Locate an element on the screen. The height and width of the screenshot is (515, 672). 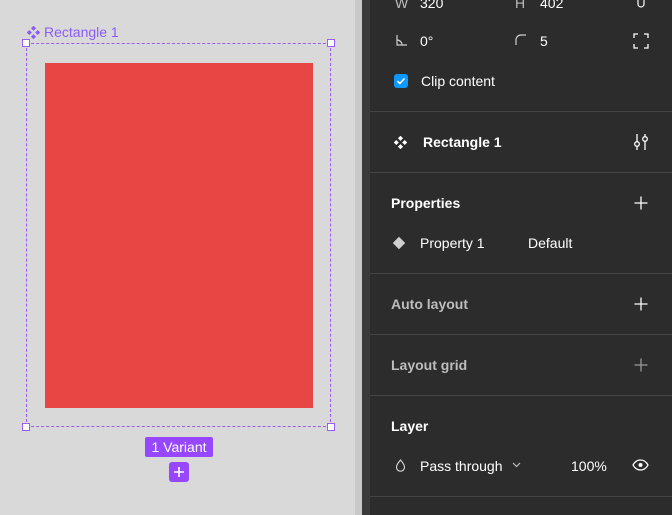
auto-layout-heading: Auto layout is located at coordinates (429, 304).